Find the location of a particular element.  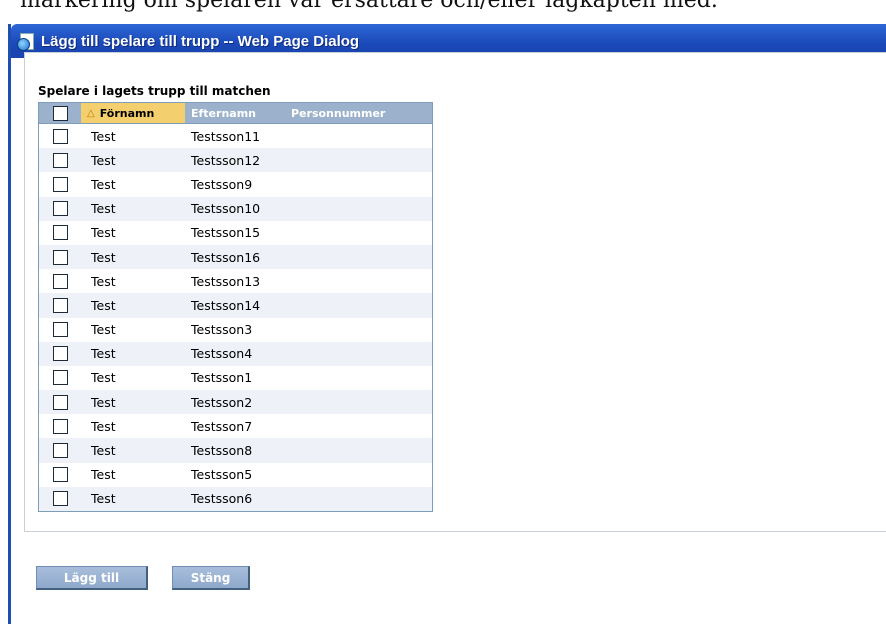

sort-ascending-icon: △ is located at coordinates (91, 113).